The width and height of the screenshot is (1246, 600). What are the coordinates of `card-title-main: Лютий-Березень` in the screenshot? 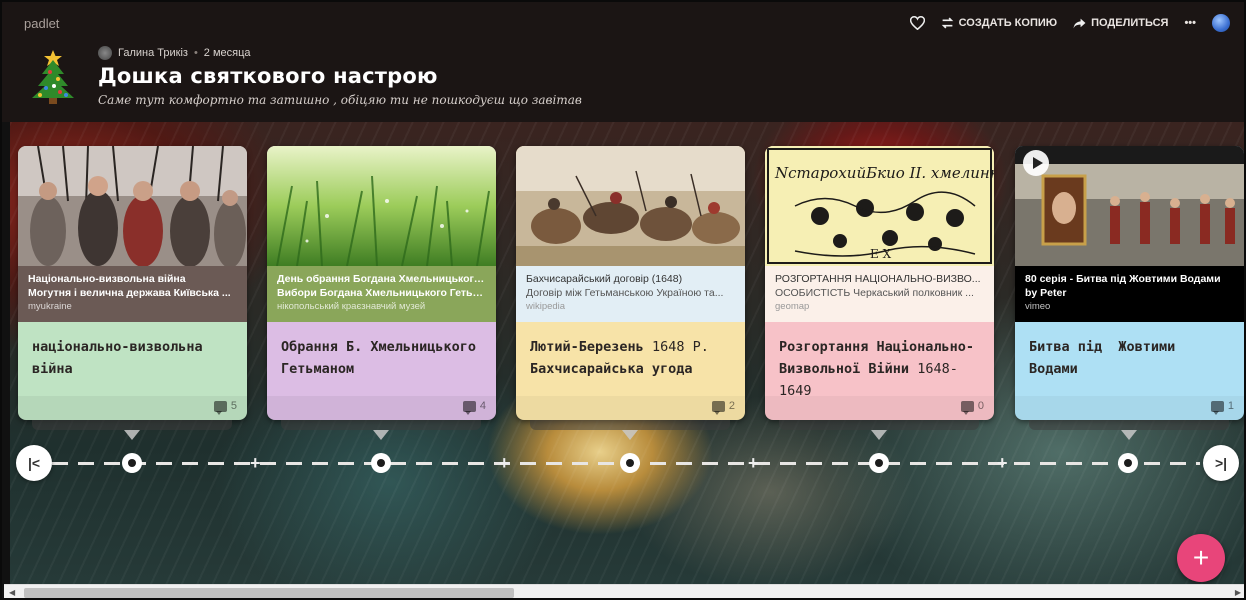 It's located at (587, 347).